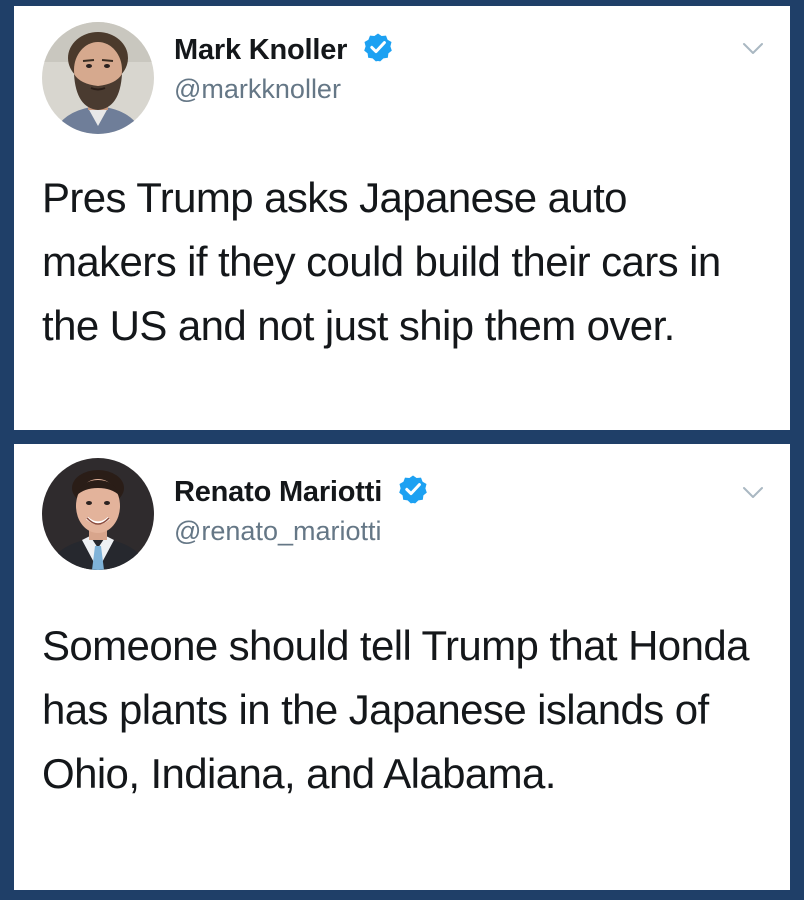  What do you see at coordinates (278, 492) in the screenshot?
I see `display-name-text: Renato Mariotti` at bounding box center [278, 492].